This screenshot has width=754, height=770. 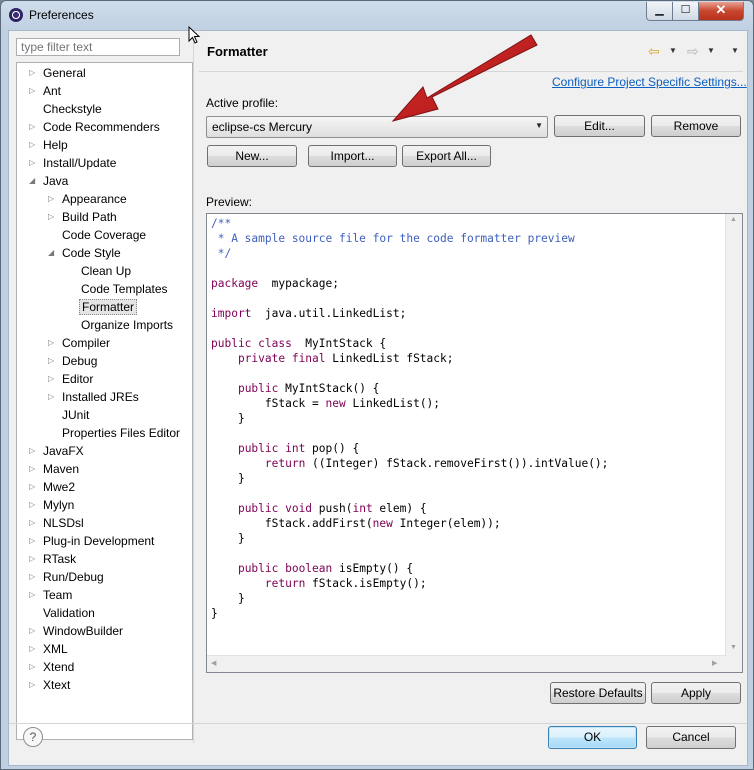 I want to click on tree-item-installed-jres: ▷ Installed JREs, so click(x=104, y=397).